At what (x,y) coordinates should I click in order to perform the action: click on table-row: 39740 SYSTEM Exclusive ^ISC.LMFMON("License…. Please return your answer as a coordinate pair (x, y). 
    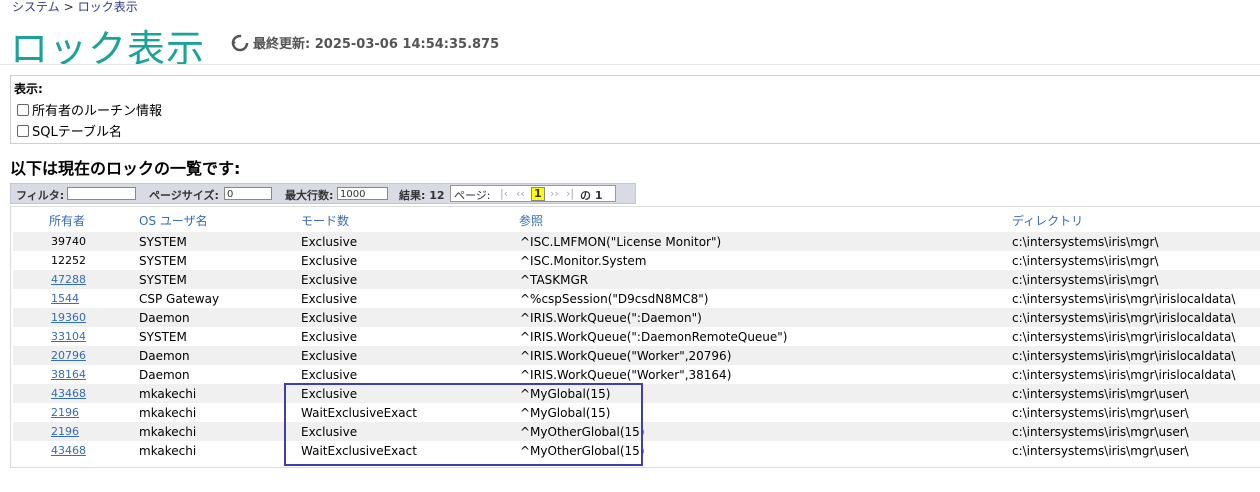
    Looking at the image, I should click on (636, 241).